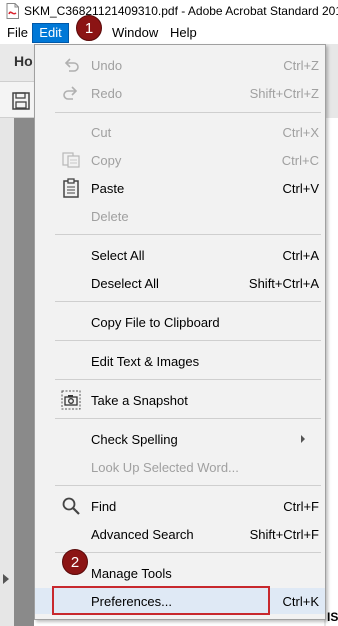 The height and width of the screenshot is (626, 338). I want to click on pdf-file-icon, so click(12, 11).